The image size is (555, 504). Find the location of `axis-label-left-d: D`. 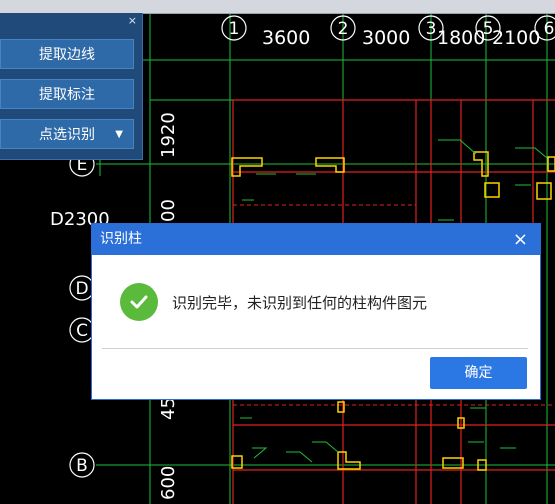

axis-label-left-d: D is located at coordinates (81, 289).